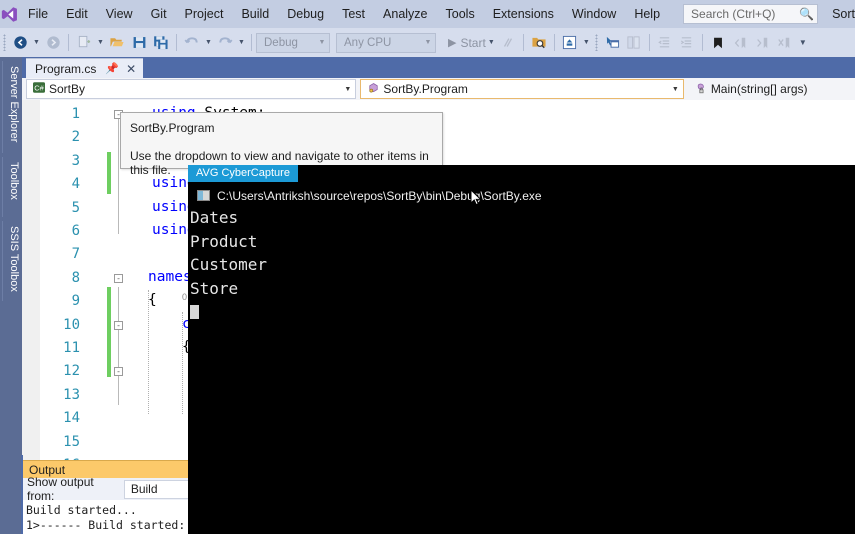  I want to click on line-number: 2, so click(75, 137).